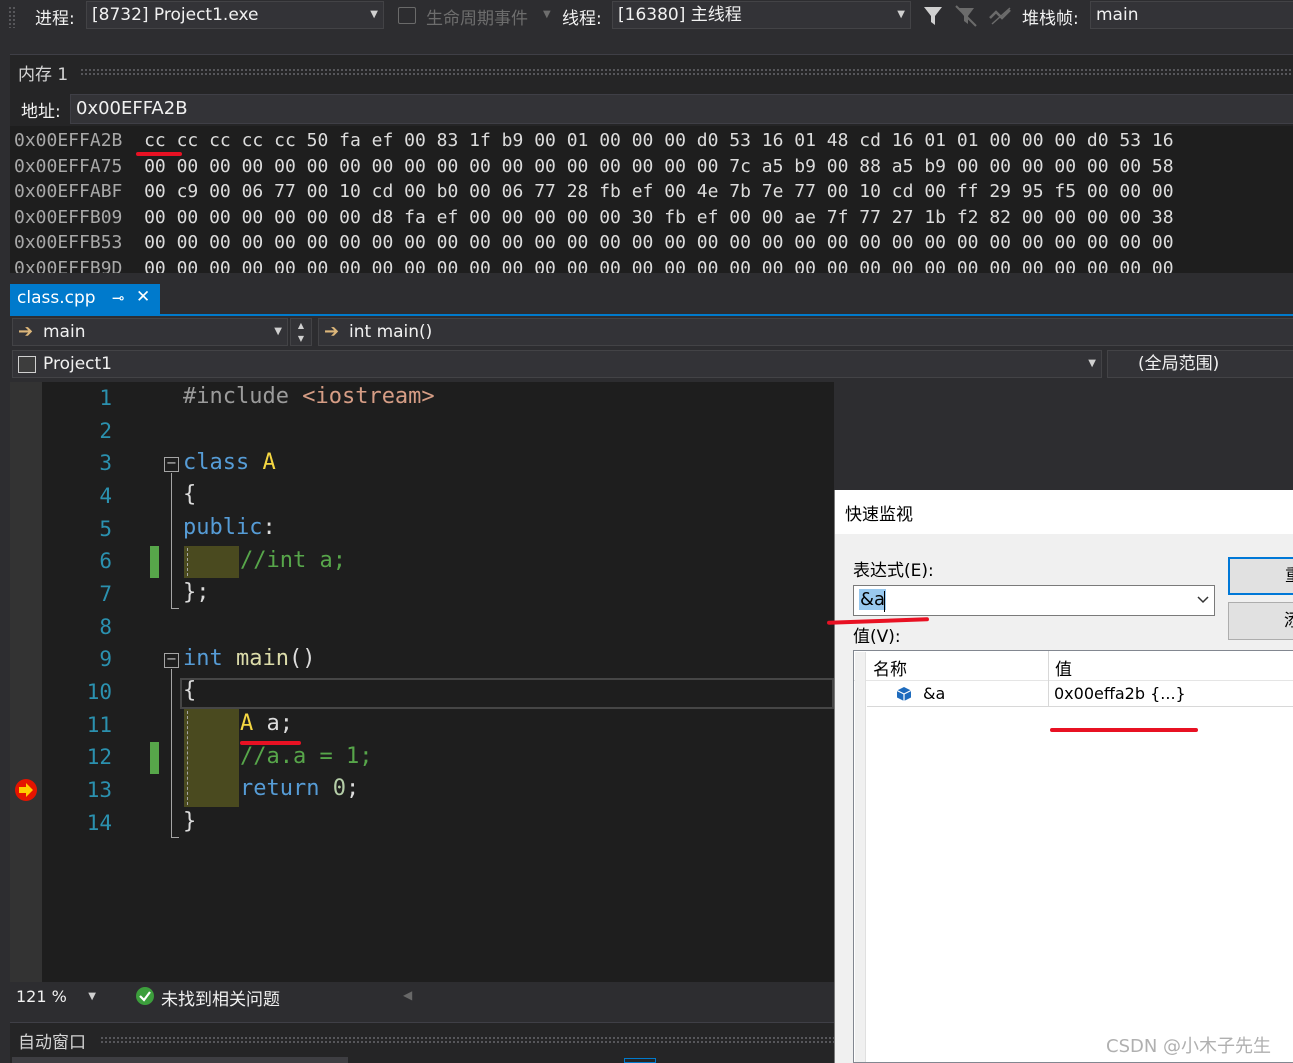 This screenshot has width=1293, height=1063. What do you see at coordinates (884, 601) in the screenshot?
I see `text-cursor` at bounding box center [884, 601].